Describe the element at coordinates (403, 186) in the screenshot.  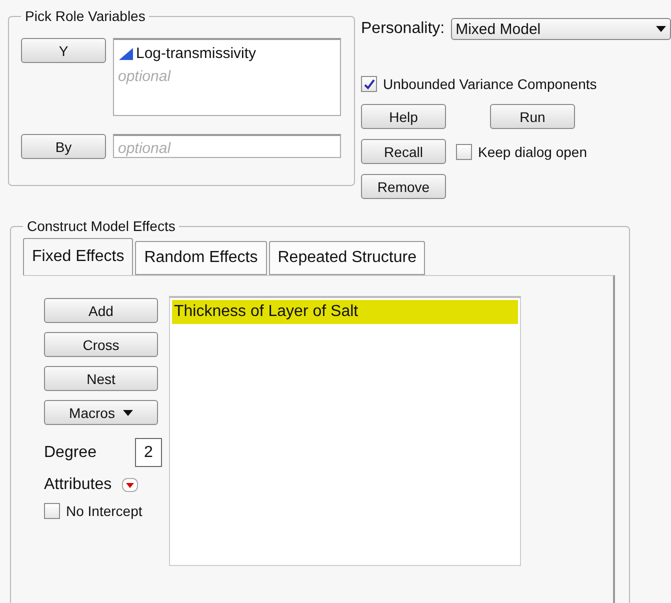
I see `remove-button: Remove` at that location.